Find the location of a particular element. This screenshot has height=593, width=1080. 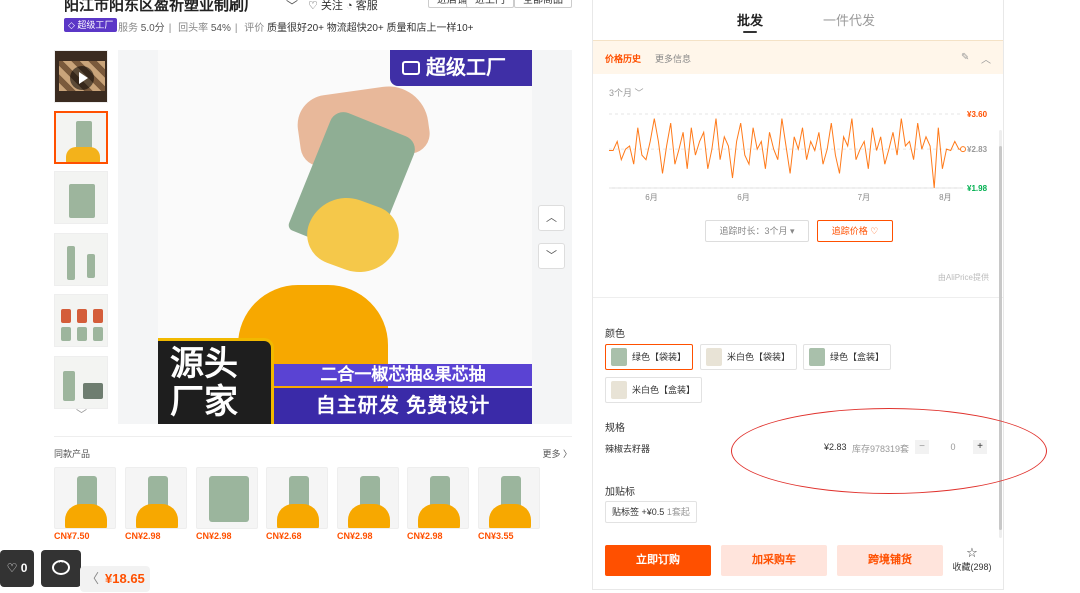

collect-button: ☆ 收藏(298) is located at coordinates (972, 559).